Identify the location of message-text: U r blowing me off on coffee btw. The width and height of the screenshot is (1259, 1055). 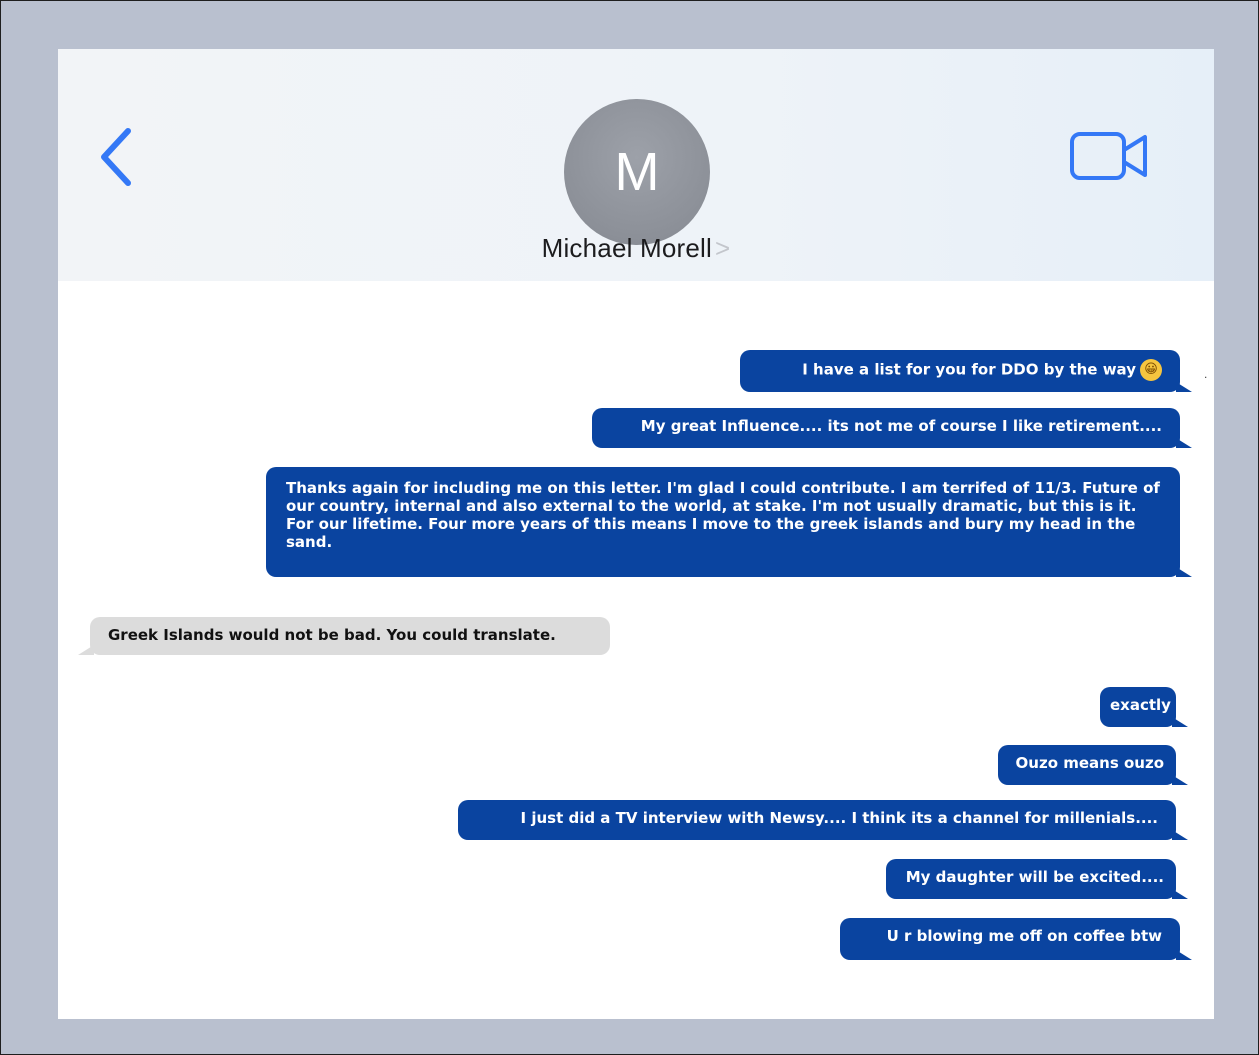
(1024, 936).